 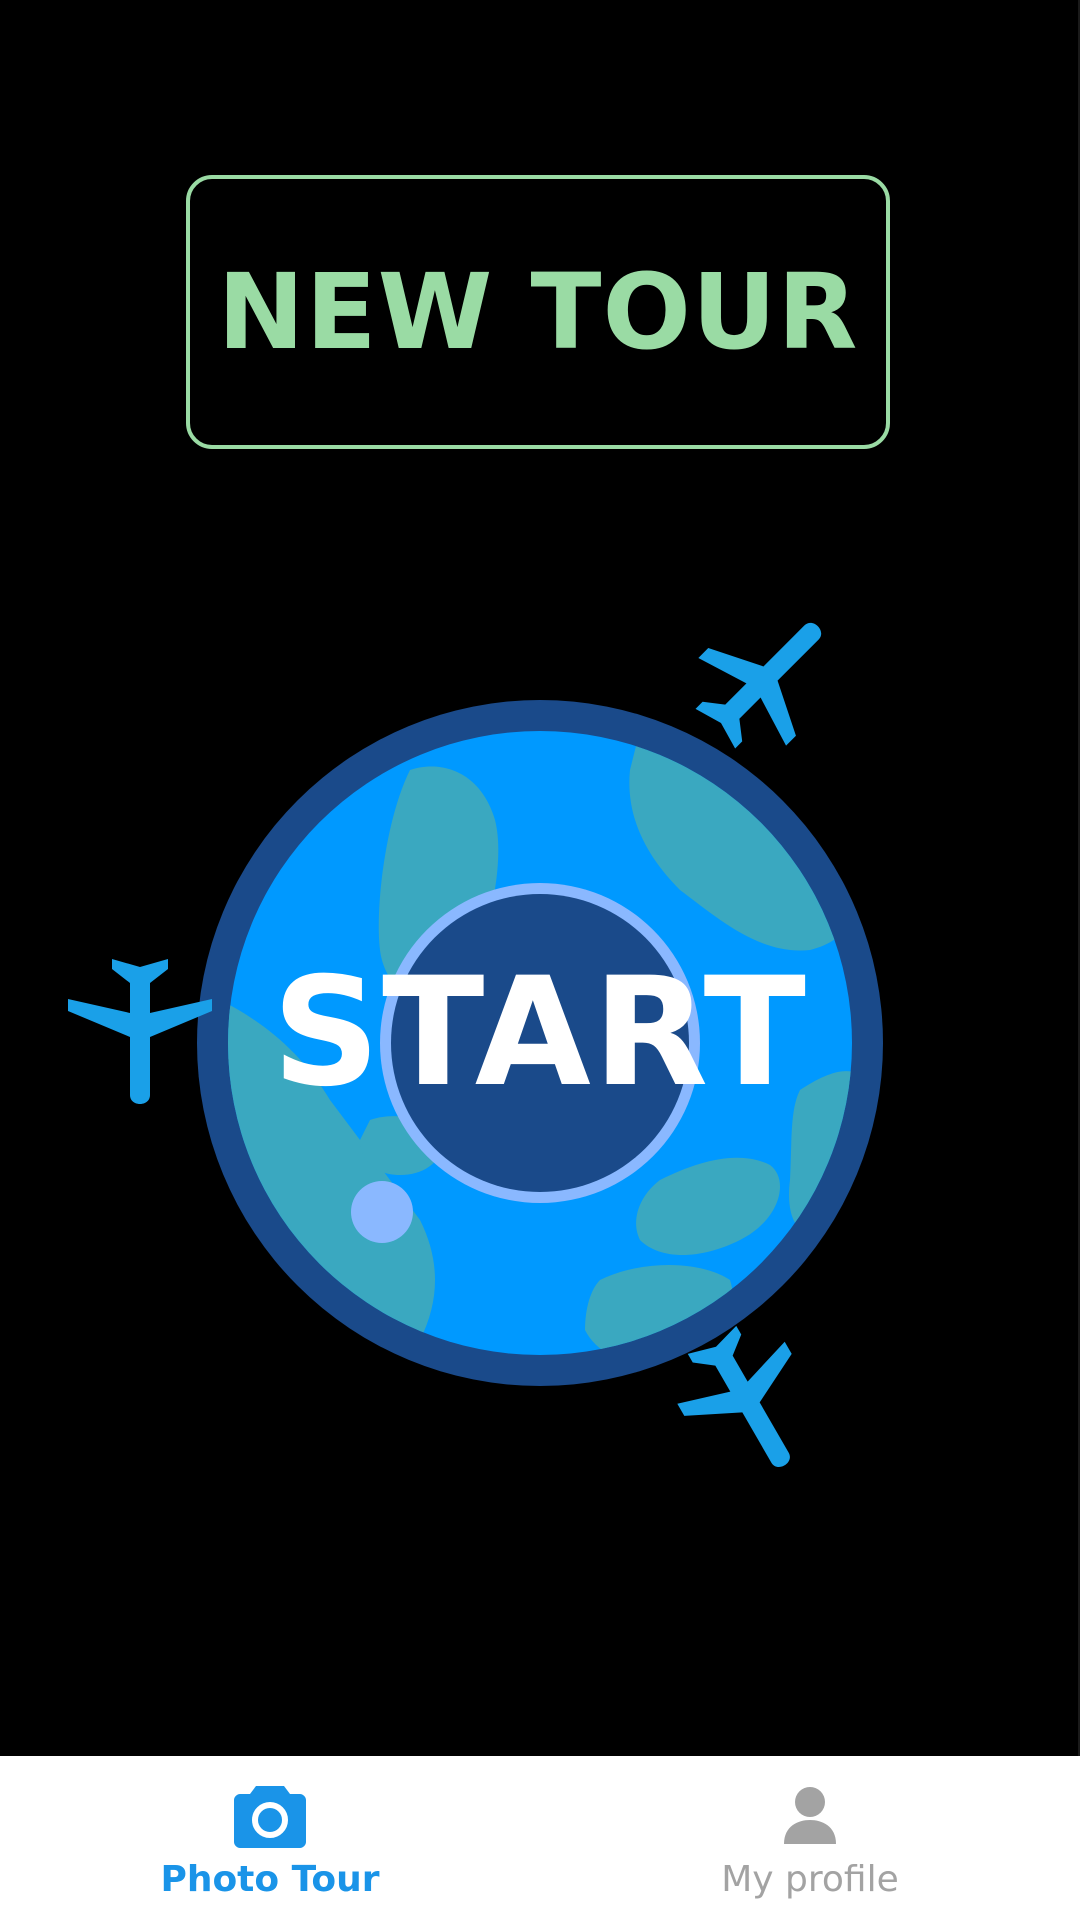 I want to click on location-dot, so click(x=382, y=1212).